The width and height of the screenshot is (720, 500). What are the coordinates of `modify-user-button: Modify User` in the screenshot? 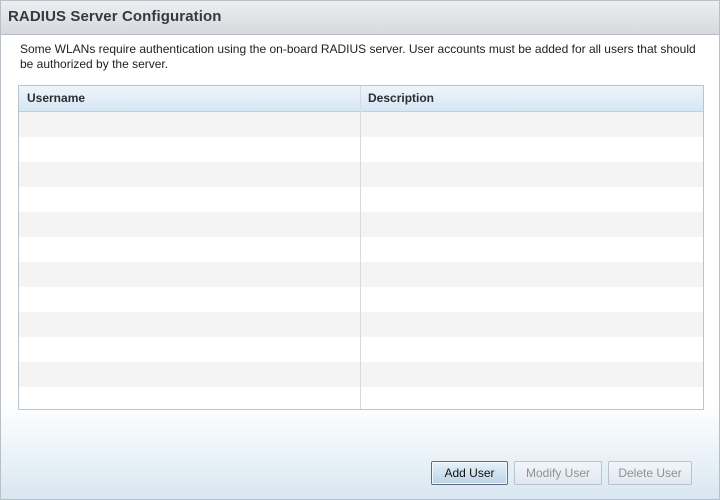 It's located at (558, 473).